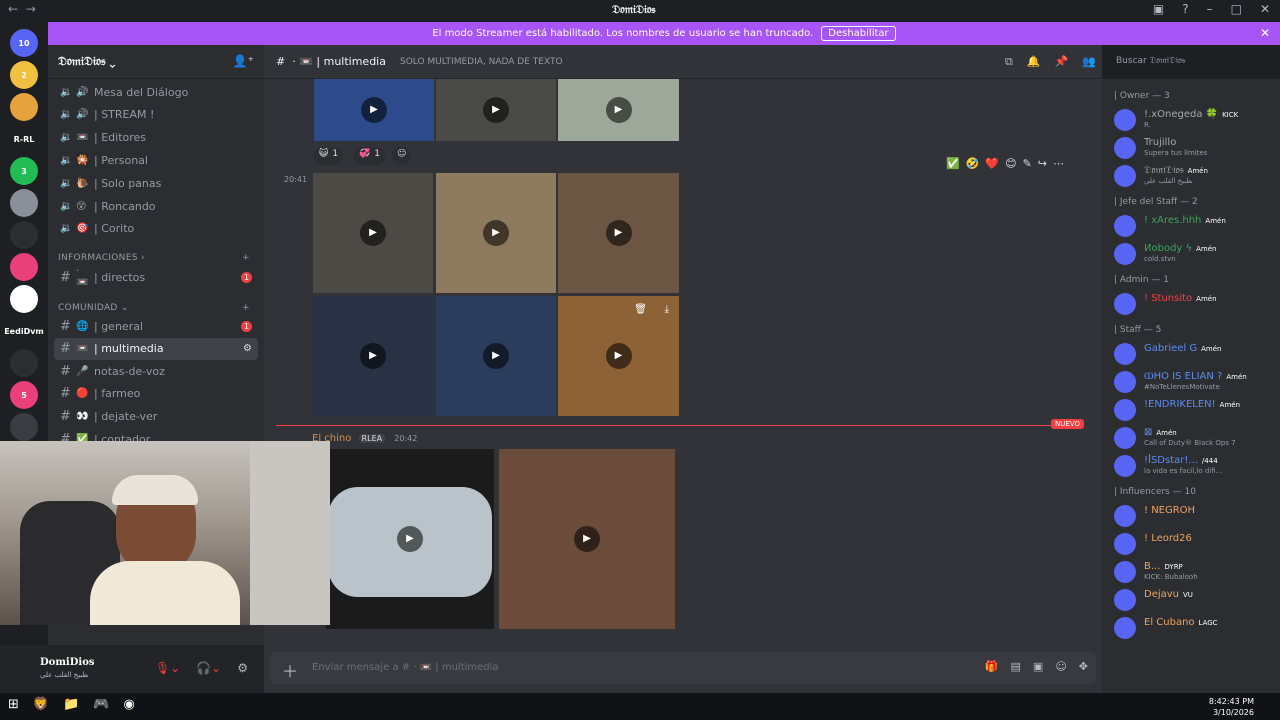  What do you see at coordinates (858, 33) in the screenshot?
I see `disable-streamer-button: Deshabilitar` at bounding box center [858, 33].